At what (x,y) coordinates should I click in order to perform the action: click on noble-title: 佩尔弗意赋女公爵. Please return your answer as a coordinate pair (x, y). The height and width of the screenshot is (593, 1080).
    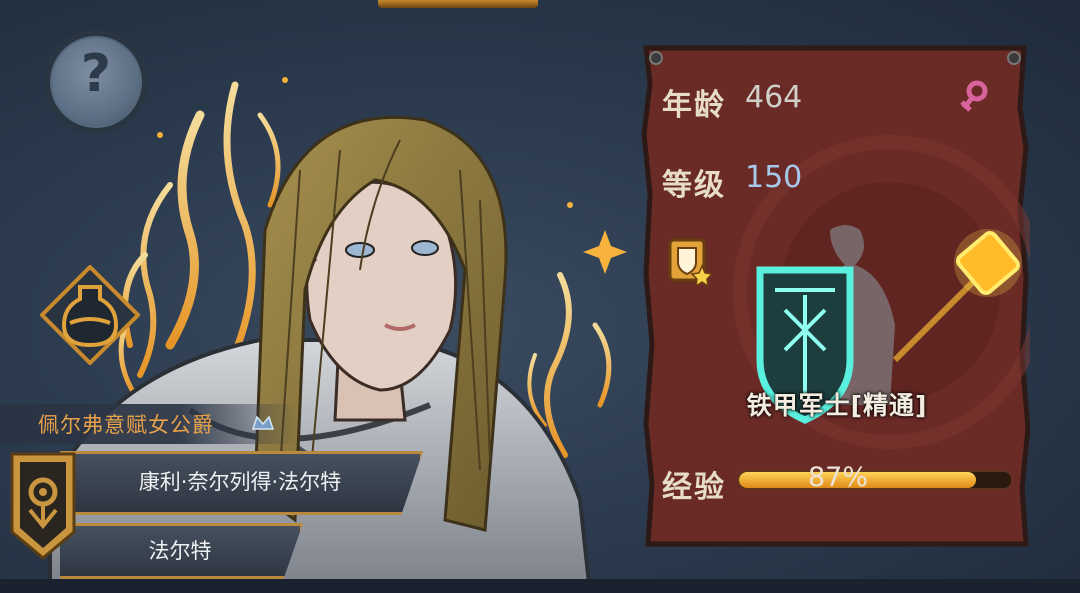
    Looking at the image, I should click on (126, 425).